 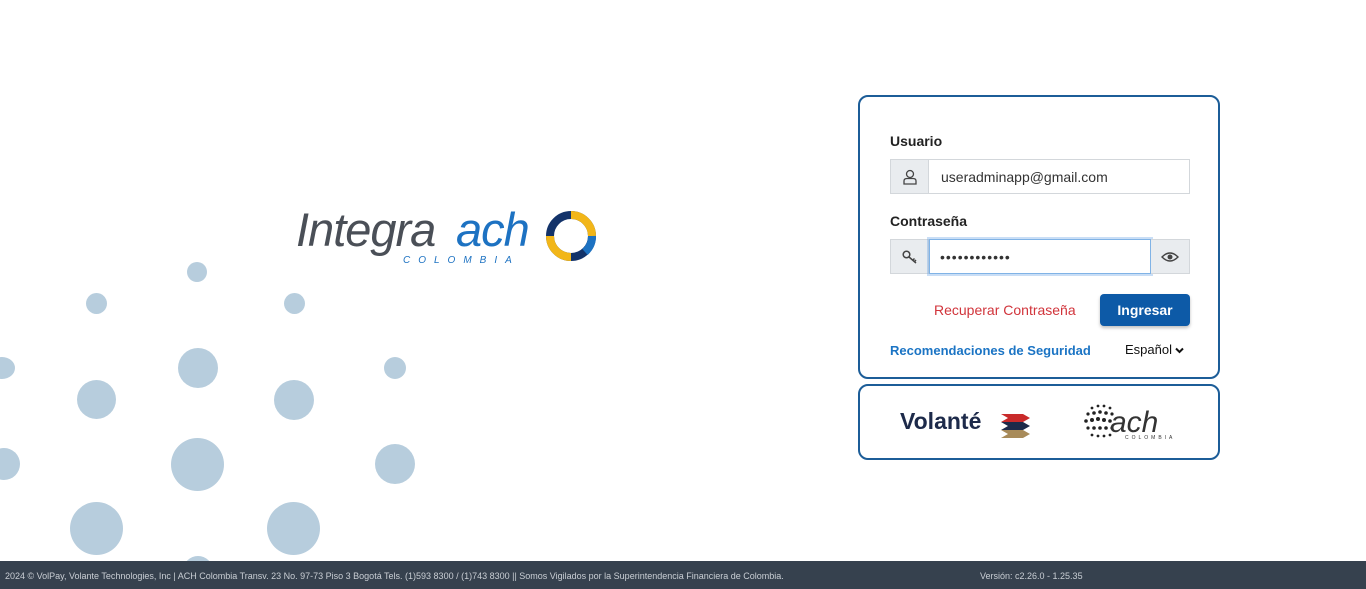 What do you see at coordinates (1005, 310) in the screenshot?
I see `forgot-password-link: Recuperar Contraseña` at bounding box center [1005, 310].